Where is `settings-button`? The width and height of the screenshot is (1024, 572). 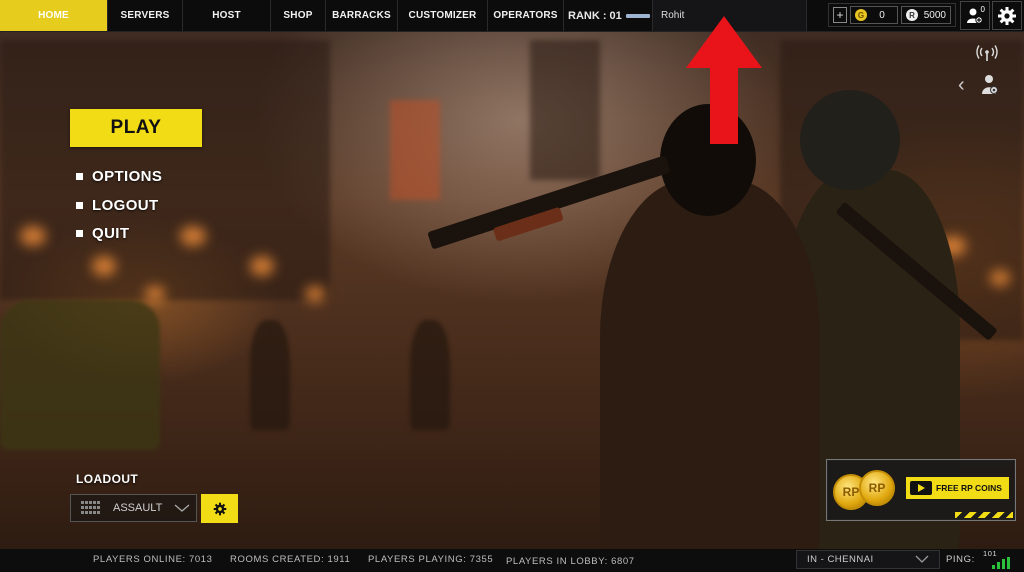
settings-button is located at coordinates (1007, 15).